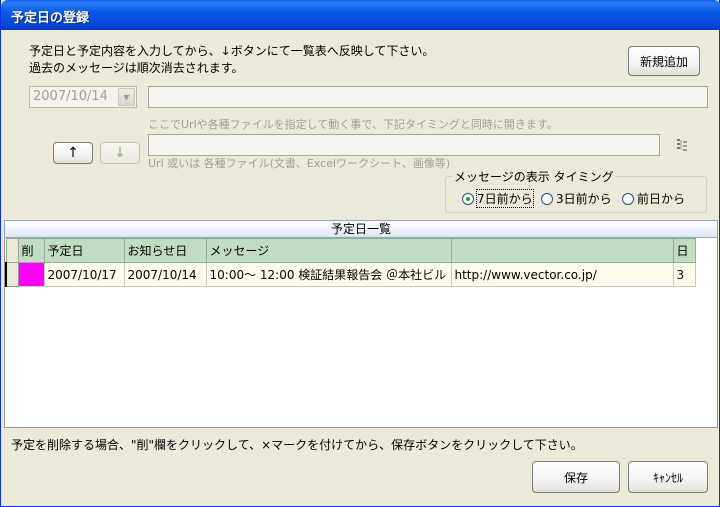 This screenshot has height=507, width=720. What do you see at coordinates (120, 153) in the screenshot?
I see `down-button: ↓` at bounding box center [120, 153].